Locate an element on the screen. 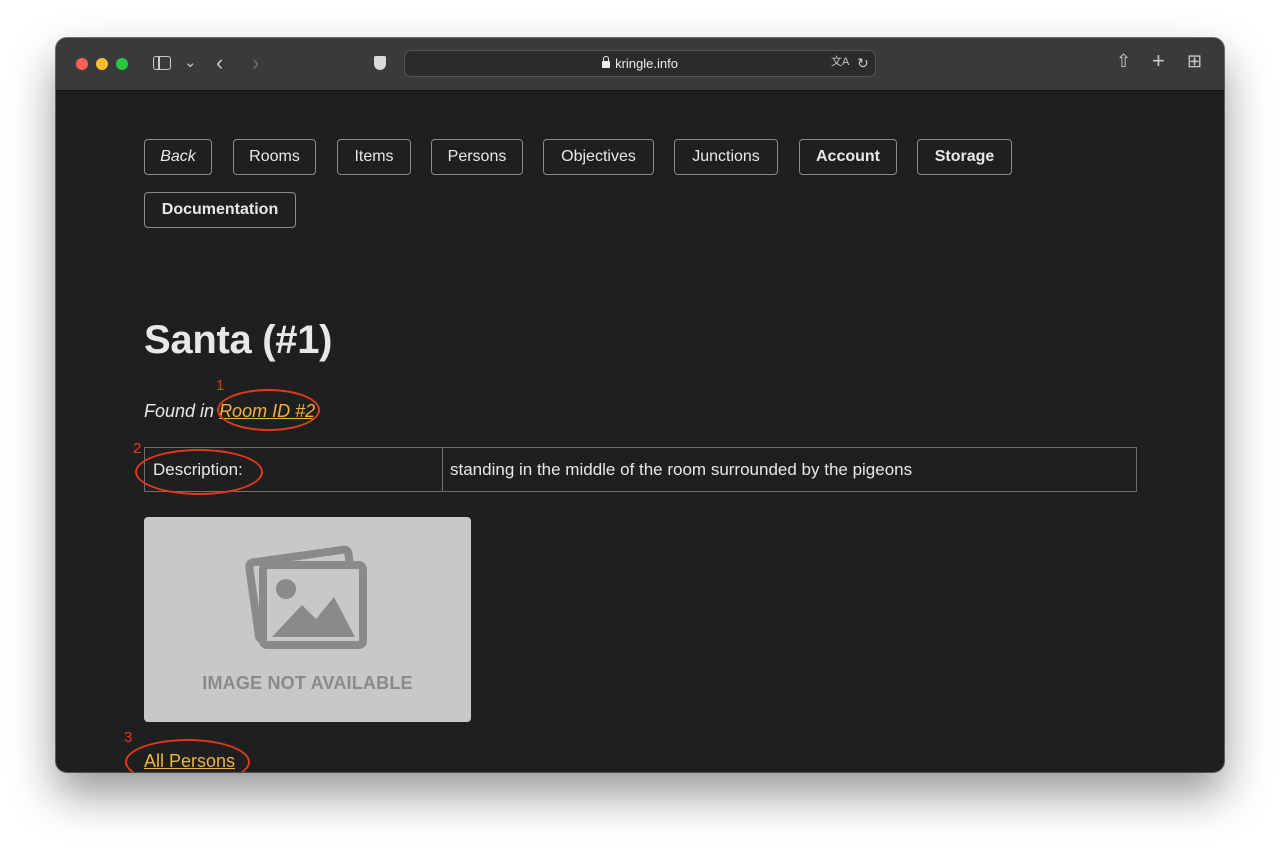  new-tab-icon: + is located at coordinates (1158, 61).